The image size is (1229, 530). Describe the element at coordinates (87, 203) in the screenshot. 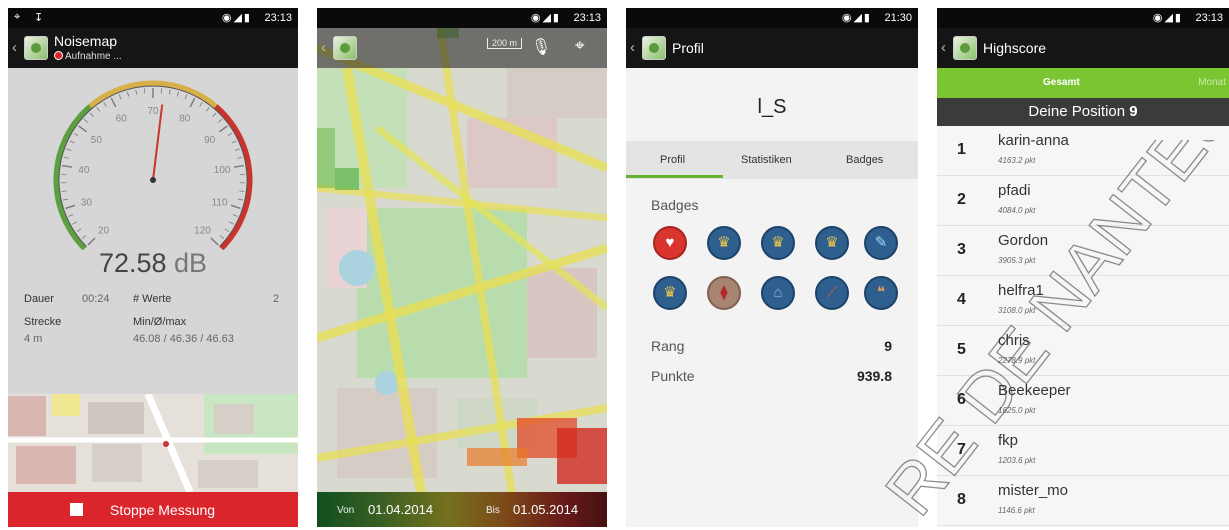

I see `gauge-tick-label: 30` at that location.